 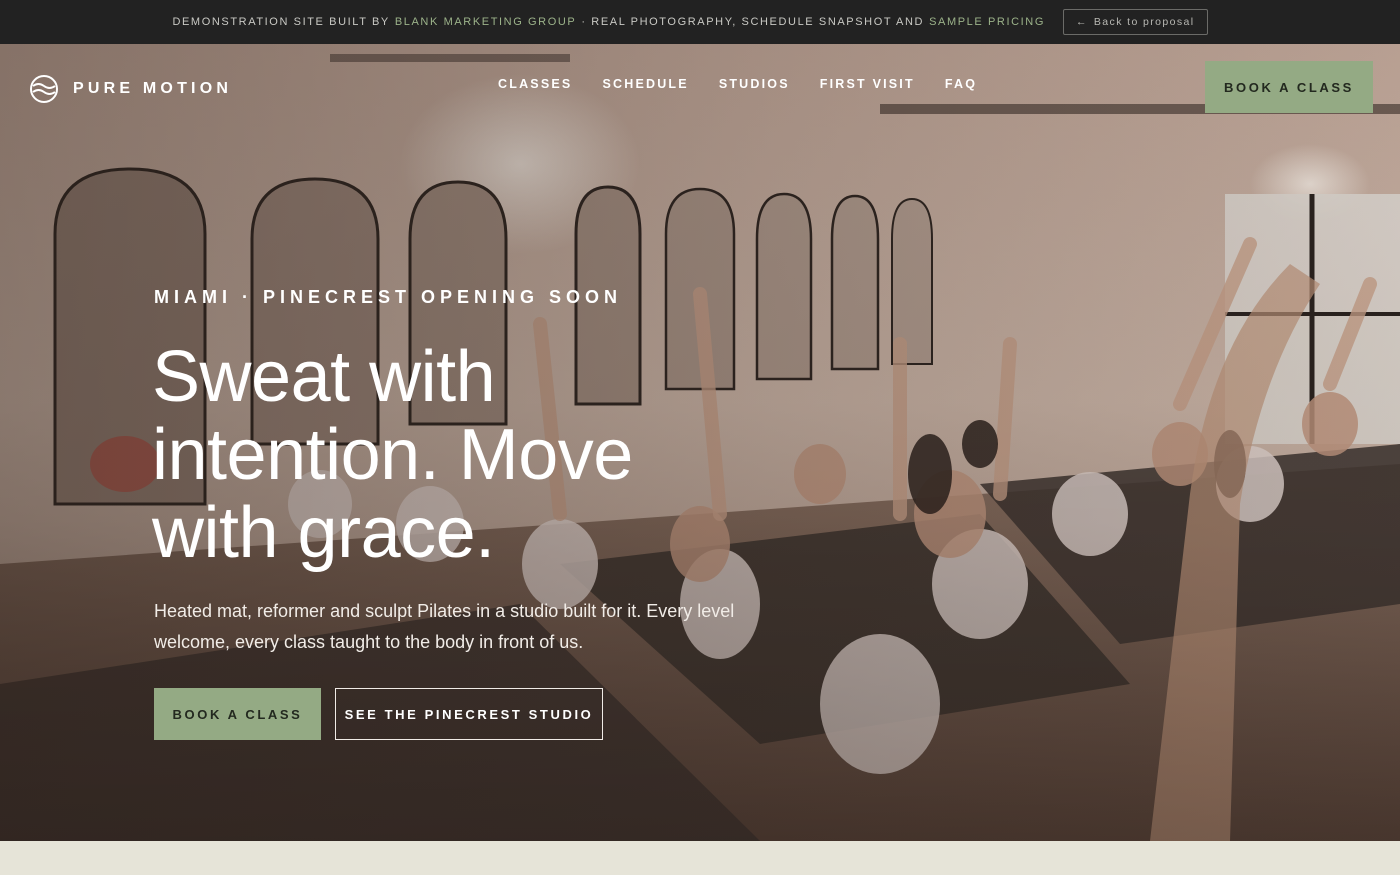 I want to click on next-section, so click(x=700, y=858).